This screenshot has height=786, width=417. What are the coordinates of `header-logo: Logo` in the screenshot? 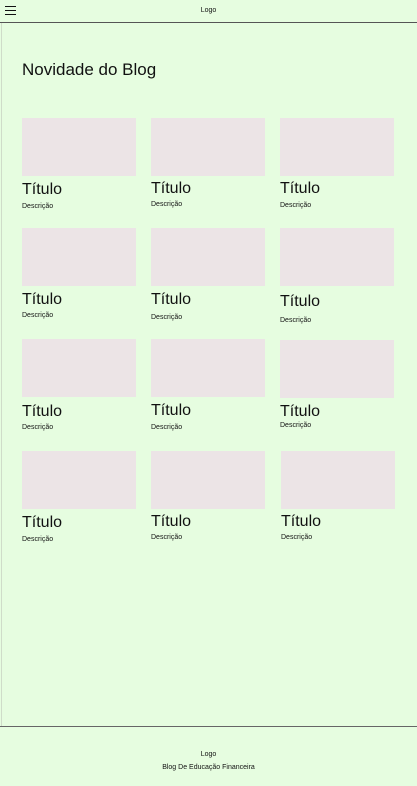 It's located at (208, 10).